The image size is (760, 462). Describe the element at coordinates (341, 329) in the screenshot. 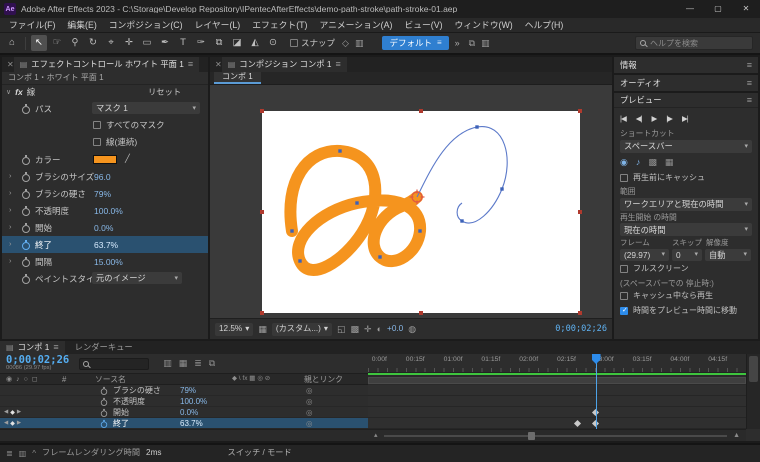

I see `region-of-interest-icon: ◱` at that location.